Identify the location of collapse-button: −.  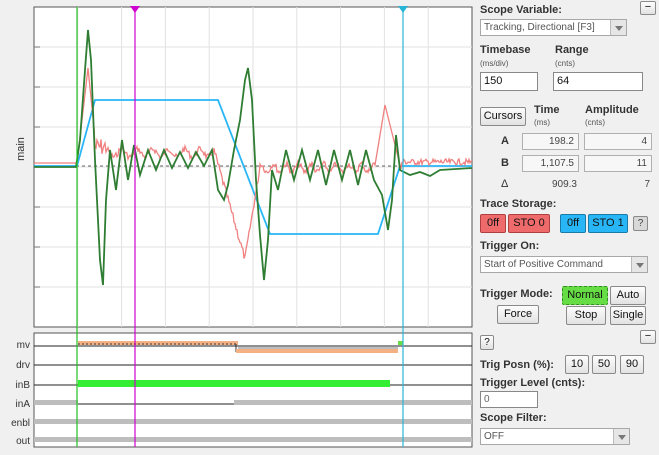
(648, 8).